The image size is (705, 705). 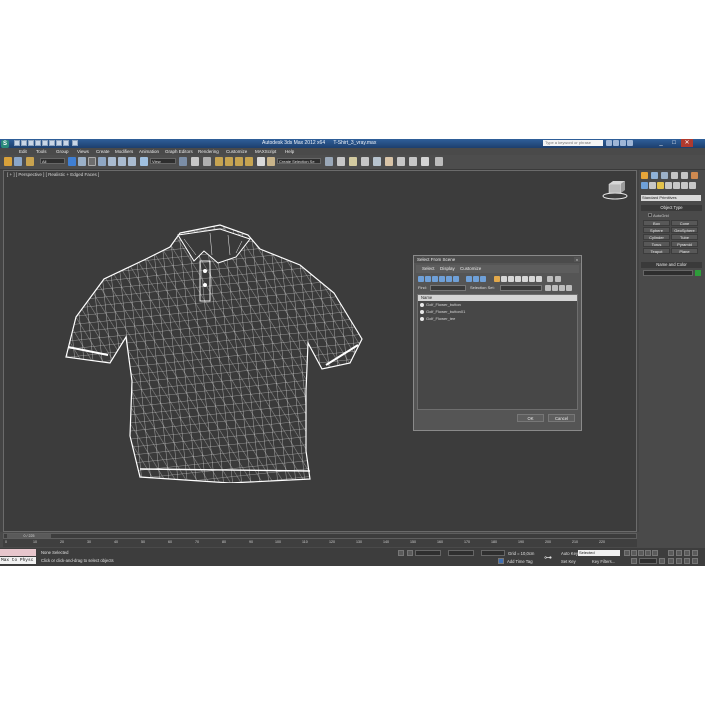 I want to click on display-none-icon, so click(x=504, y=279).